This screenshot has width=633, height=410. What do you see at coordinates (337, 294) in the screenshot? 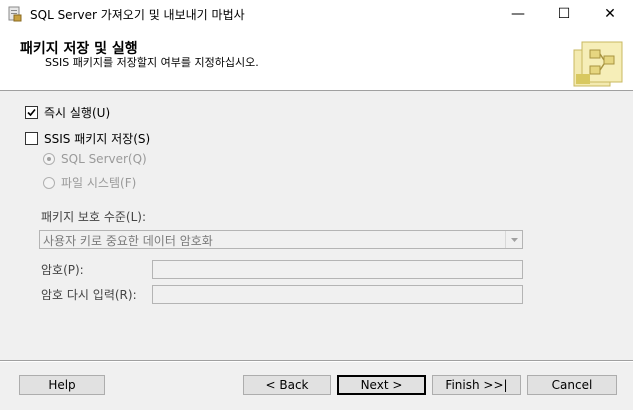
I see `password-confirm-field` at bounding box center [337, 294].